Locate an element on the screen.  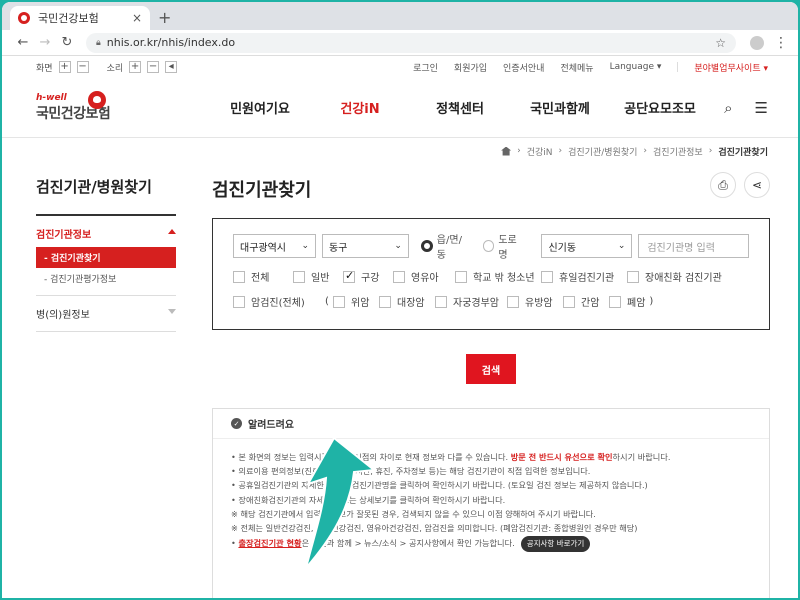
search-icon: ⌕ is located at coordinates (728, 108).